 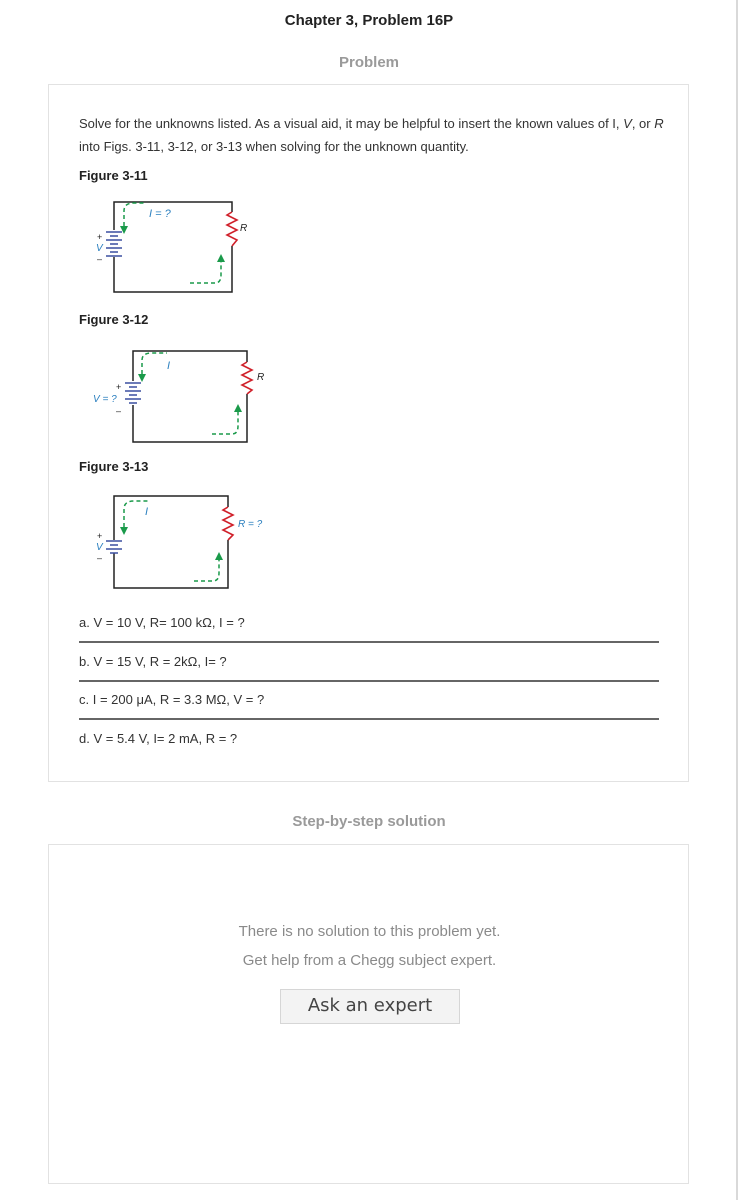 What do you see at coordinates (370, 1006) in the screenshot?
I see `ask-expert-button: Ask an expert` at bounding box center [370, 1006].